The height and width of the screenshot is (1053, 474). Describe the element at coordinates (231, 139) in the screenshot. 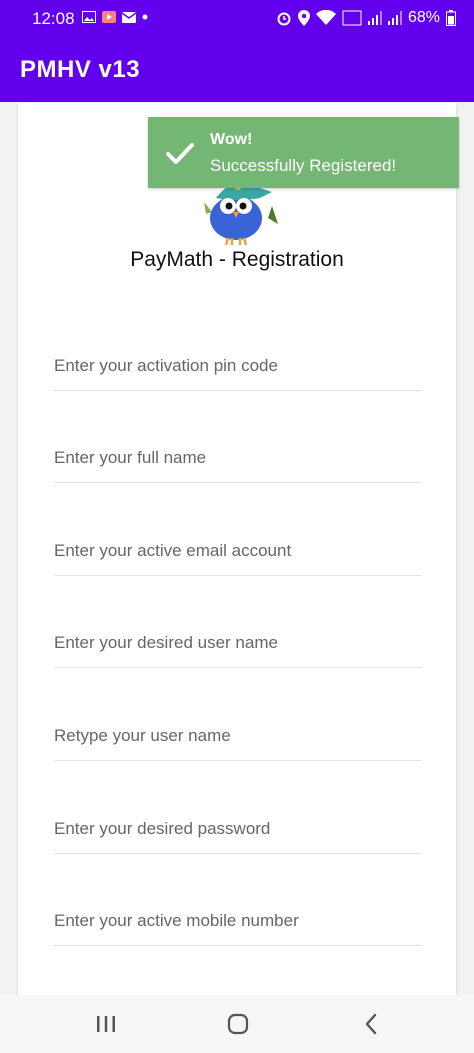

I see `toast-title: Wow!` at that location.